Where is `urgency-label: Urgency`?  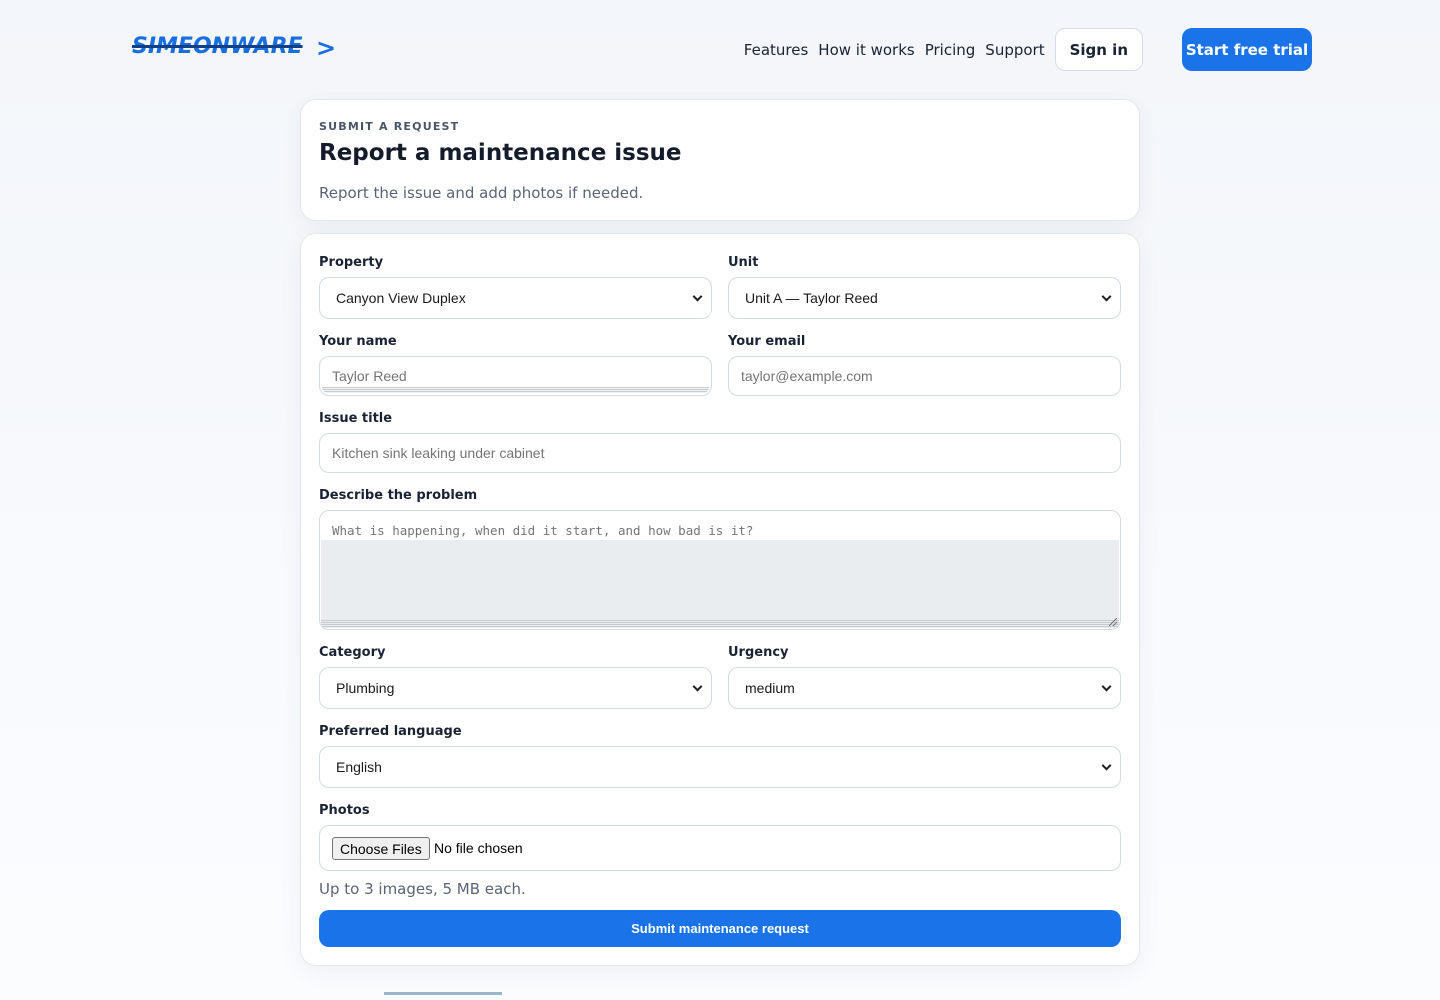 urgency-label: Urgency is located at coordinates (758, 652).